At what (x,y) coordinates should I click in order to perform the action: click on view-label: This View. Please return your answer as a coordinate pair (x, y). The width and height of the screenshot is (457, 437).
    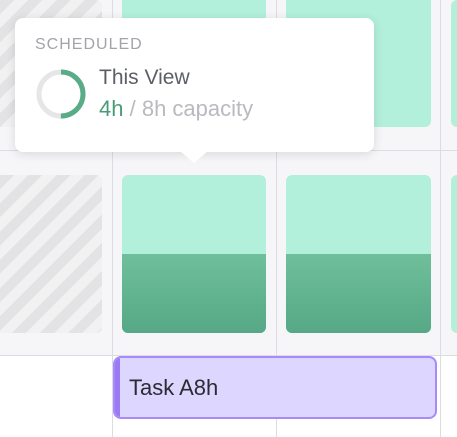
    Looking at the image, I should click on (144, 77).